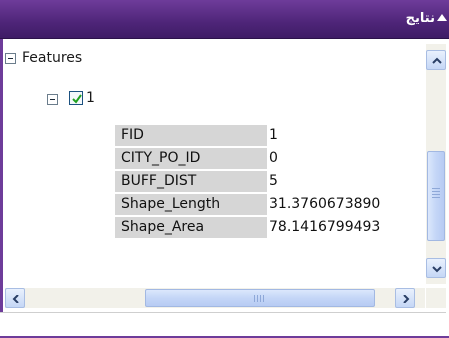 This screenshot has height=338, width=449. I want to click on attr-key-city-po-id: CITY_PO_ID, so click(191, 158).